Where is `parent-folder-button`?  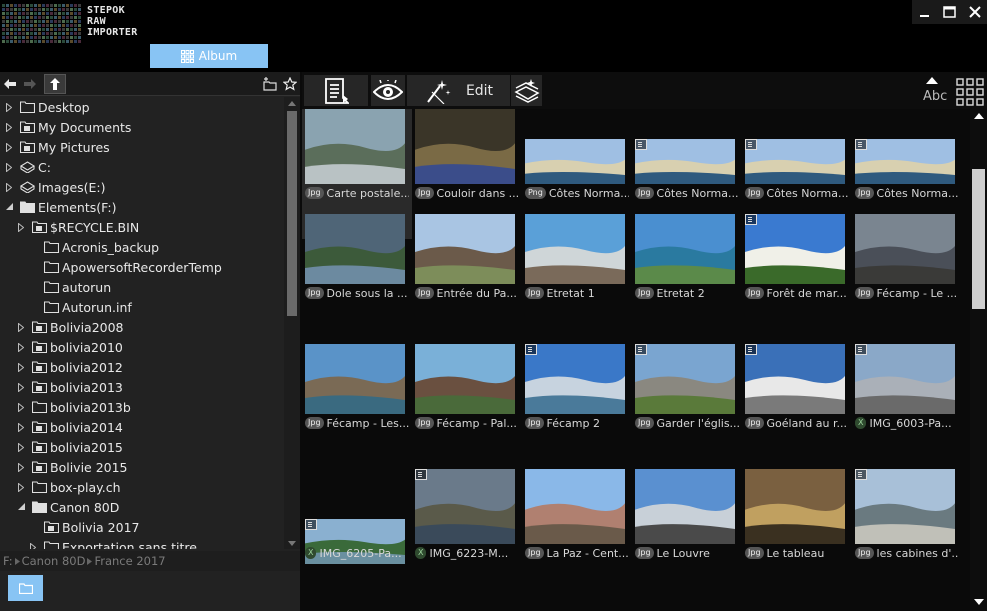
parent-folder-button is located at coordinates (55, 84).